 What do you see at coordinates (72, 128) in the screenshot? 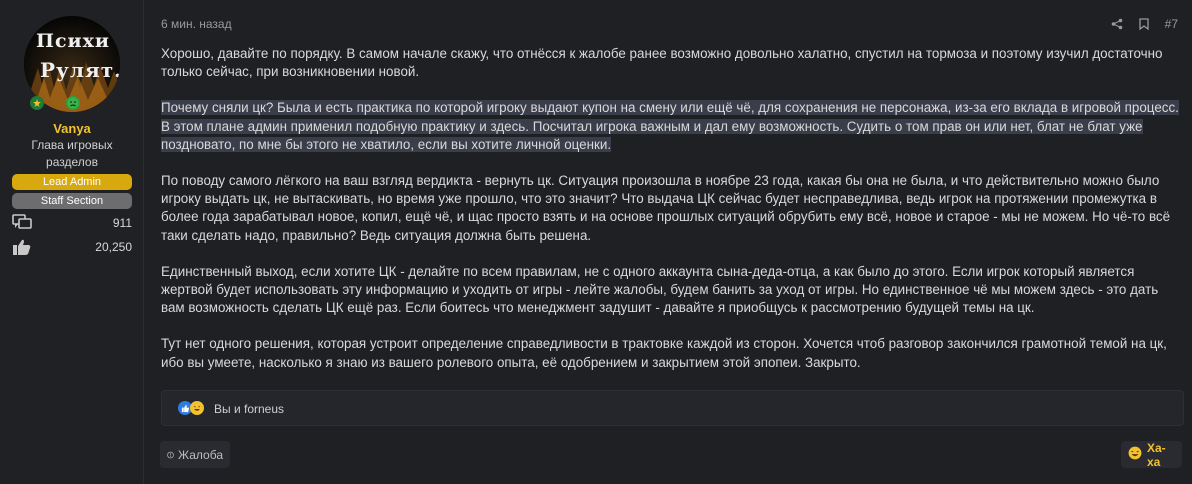
I see `username: Vanya` at bounding box center [72, 128].